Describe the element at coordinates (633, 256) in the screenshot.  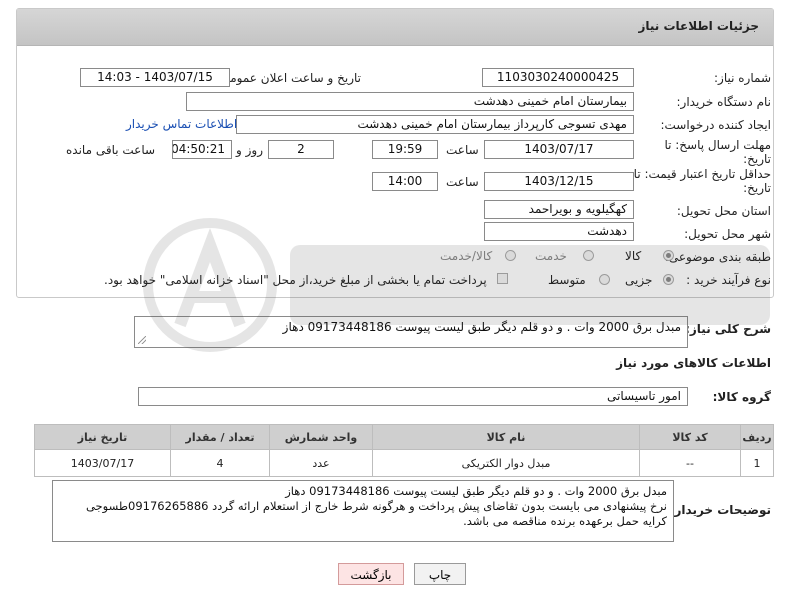
I see `category-option-goods: کالا` at that location.